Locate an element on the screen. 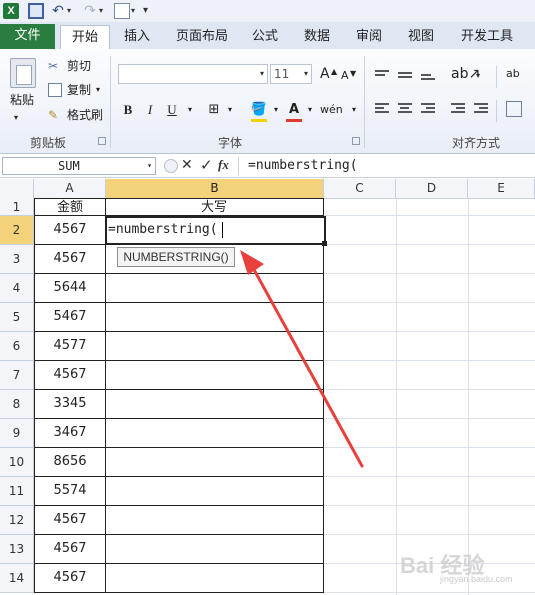 The width and height of the screenshot is (535, 595). annotation-arrow-icon is located at coordinates (302, 359).